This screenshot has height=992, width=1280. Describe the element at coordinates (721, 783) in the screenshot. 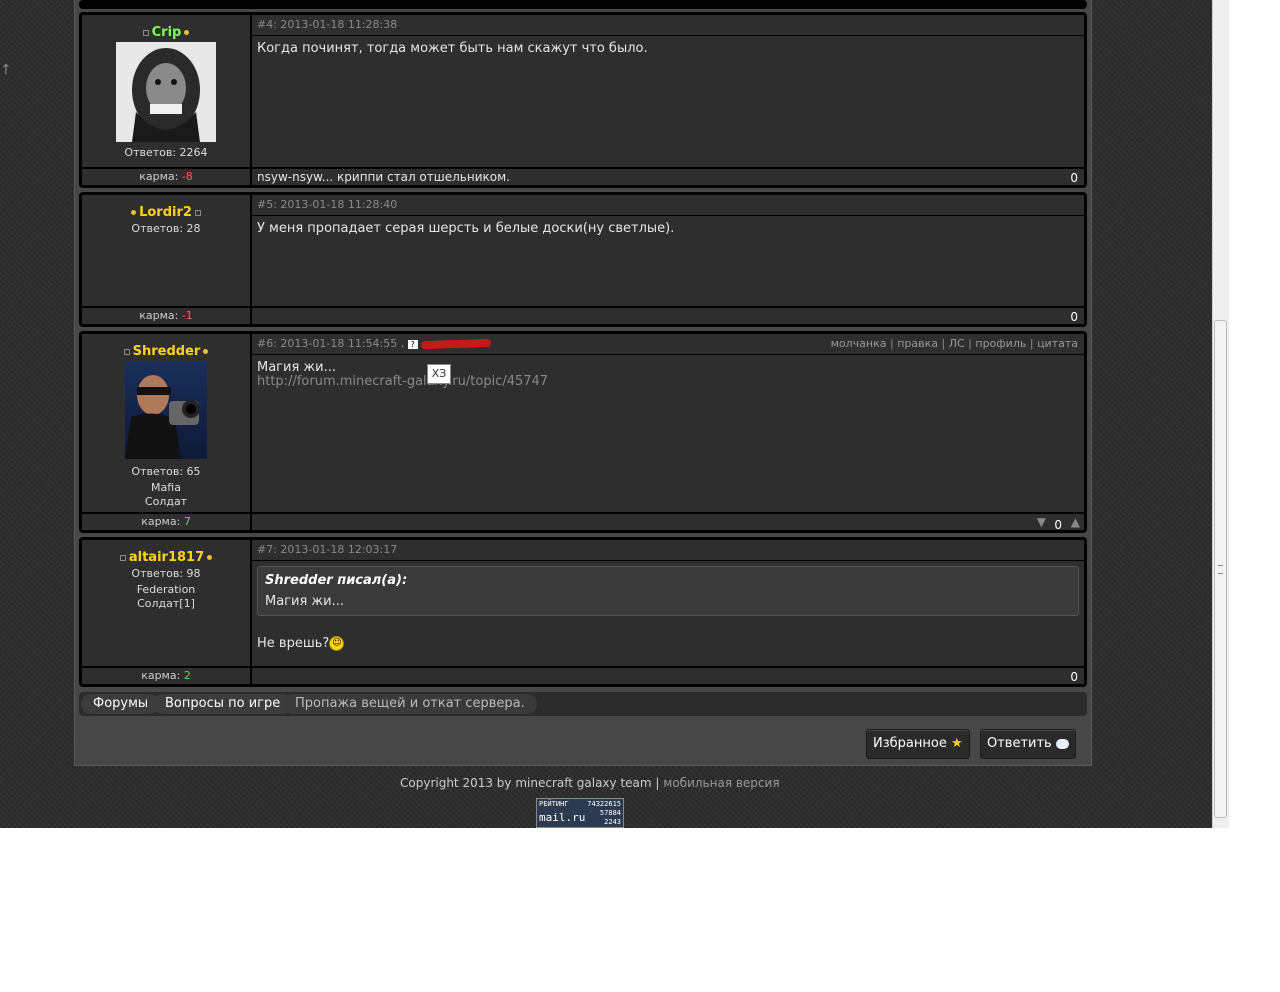

I see `mobile-version-link: мобильная версия` at that location.